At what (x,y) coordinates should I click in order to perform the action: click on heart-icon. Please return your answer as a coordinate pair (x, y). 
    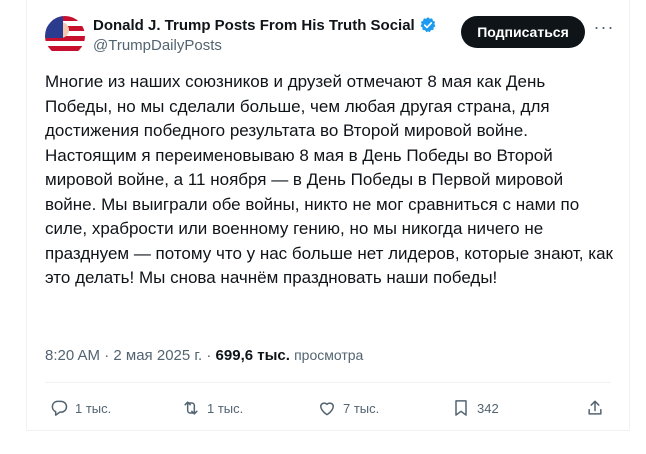
    Looking at the image, I should click on (327, 409).